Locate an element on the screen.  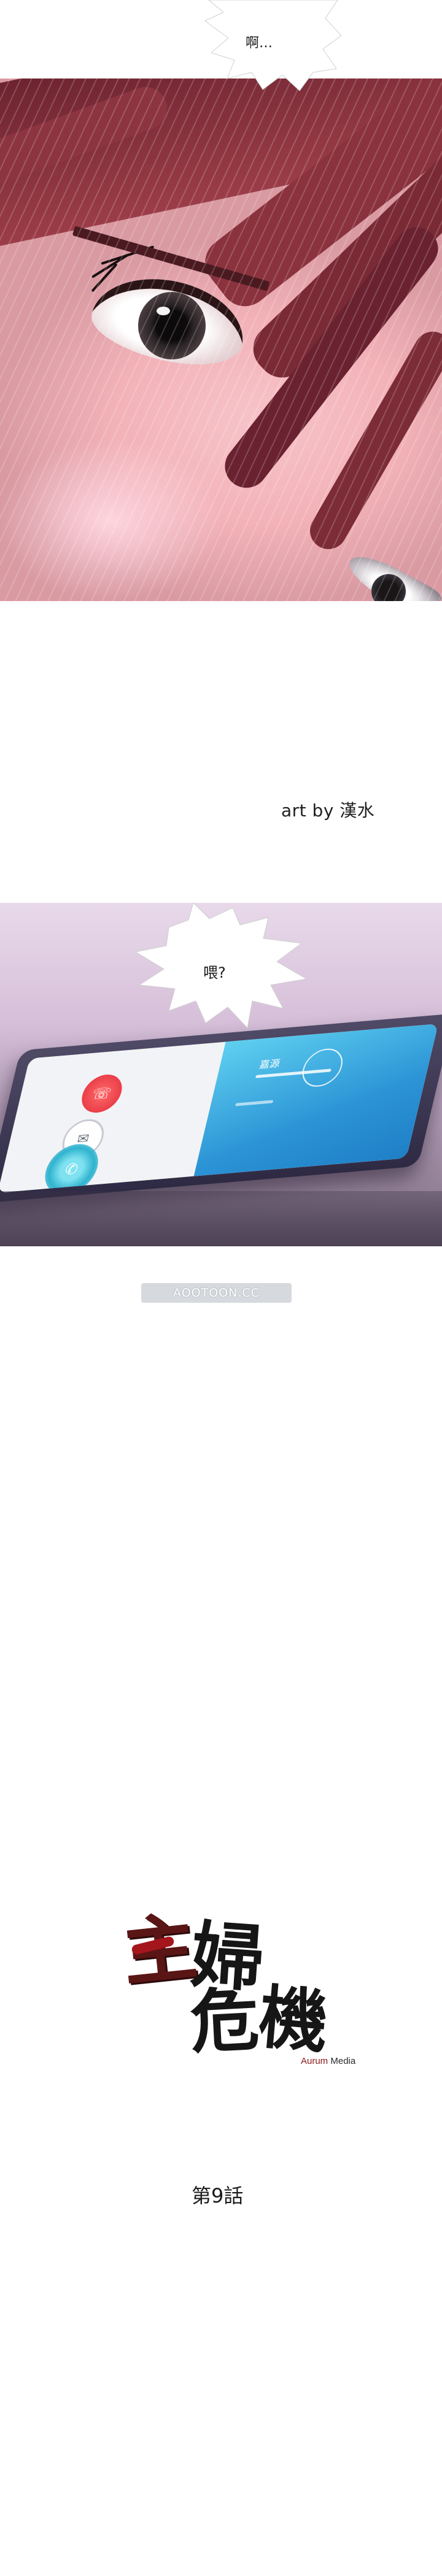
publisher-label: Aurum Media is located at coordinates (328, 2061).